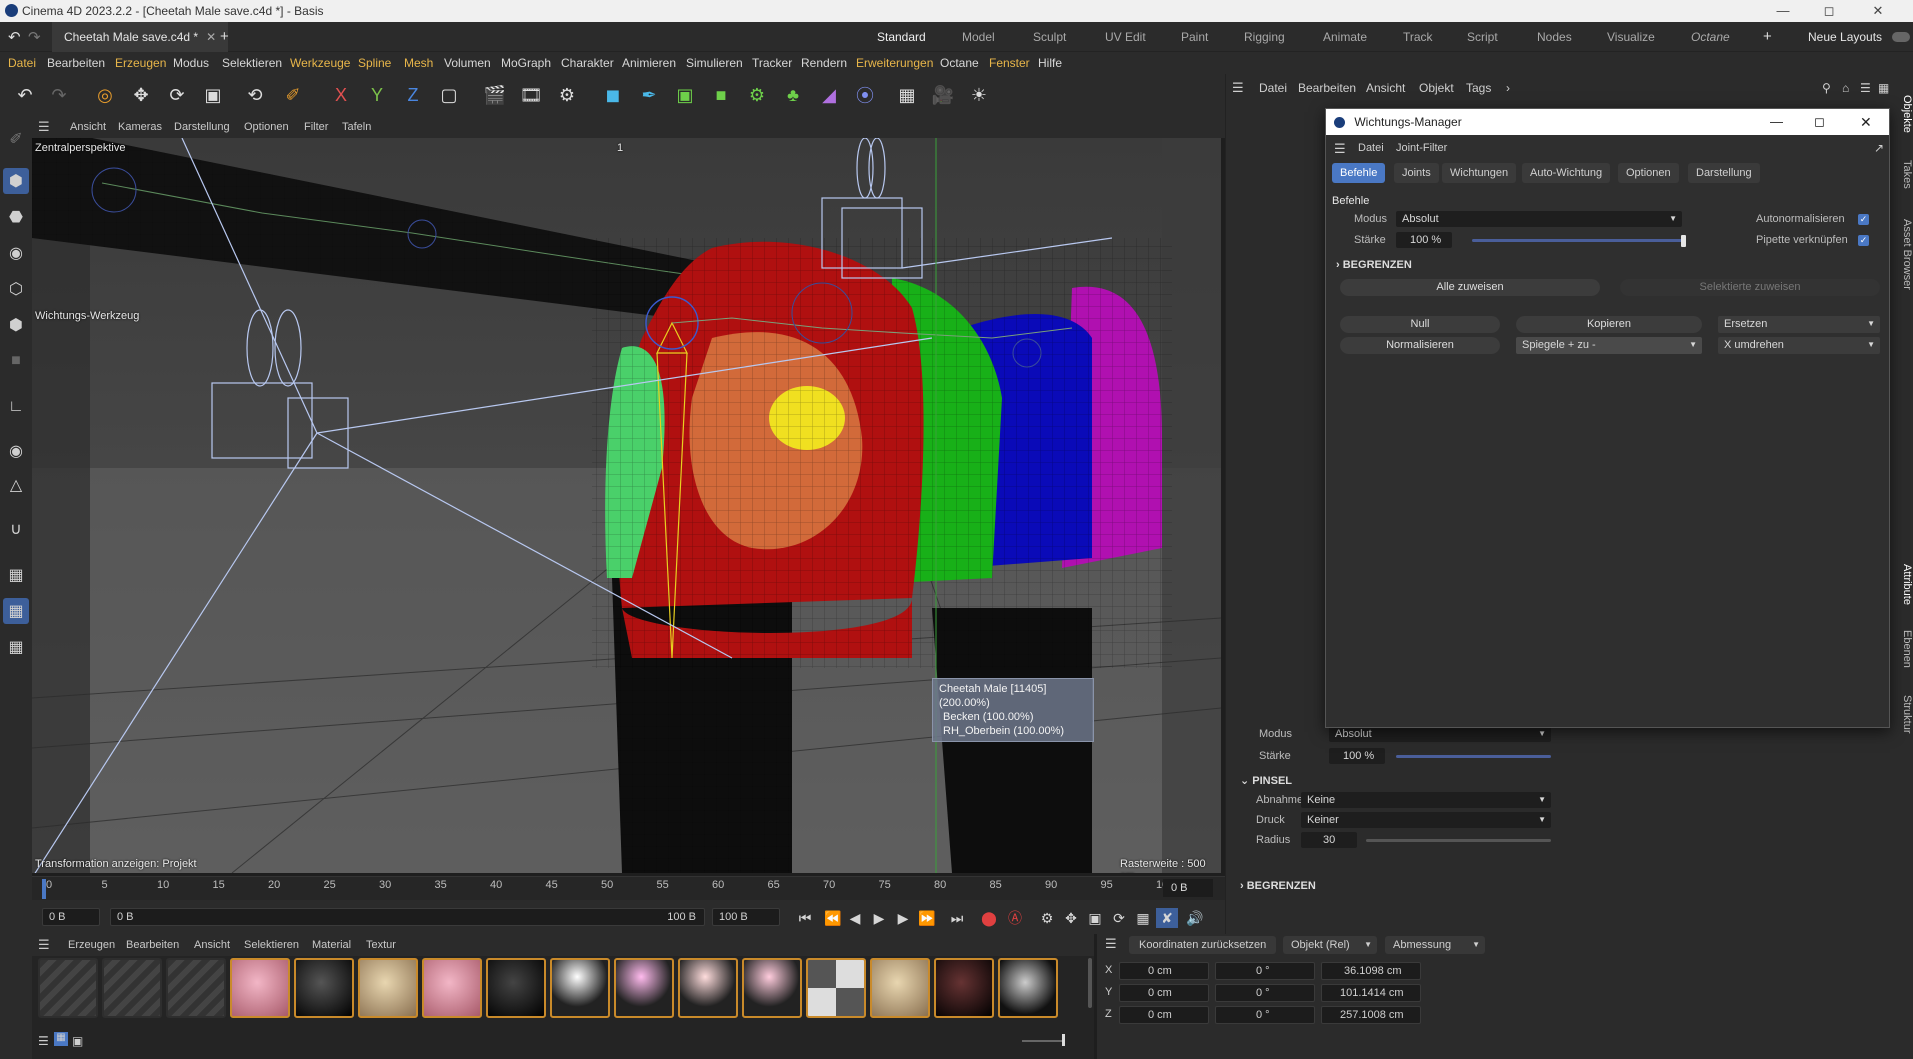 The height and width of the screenshot is (1059, 1913). Describe the element at coordinates (1416, 173) in the screenshot. I see `wm-tab-joints: Joints` at that location.